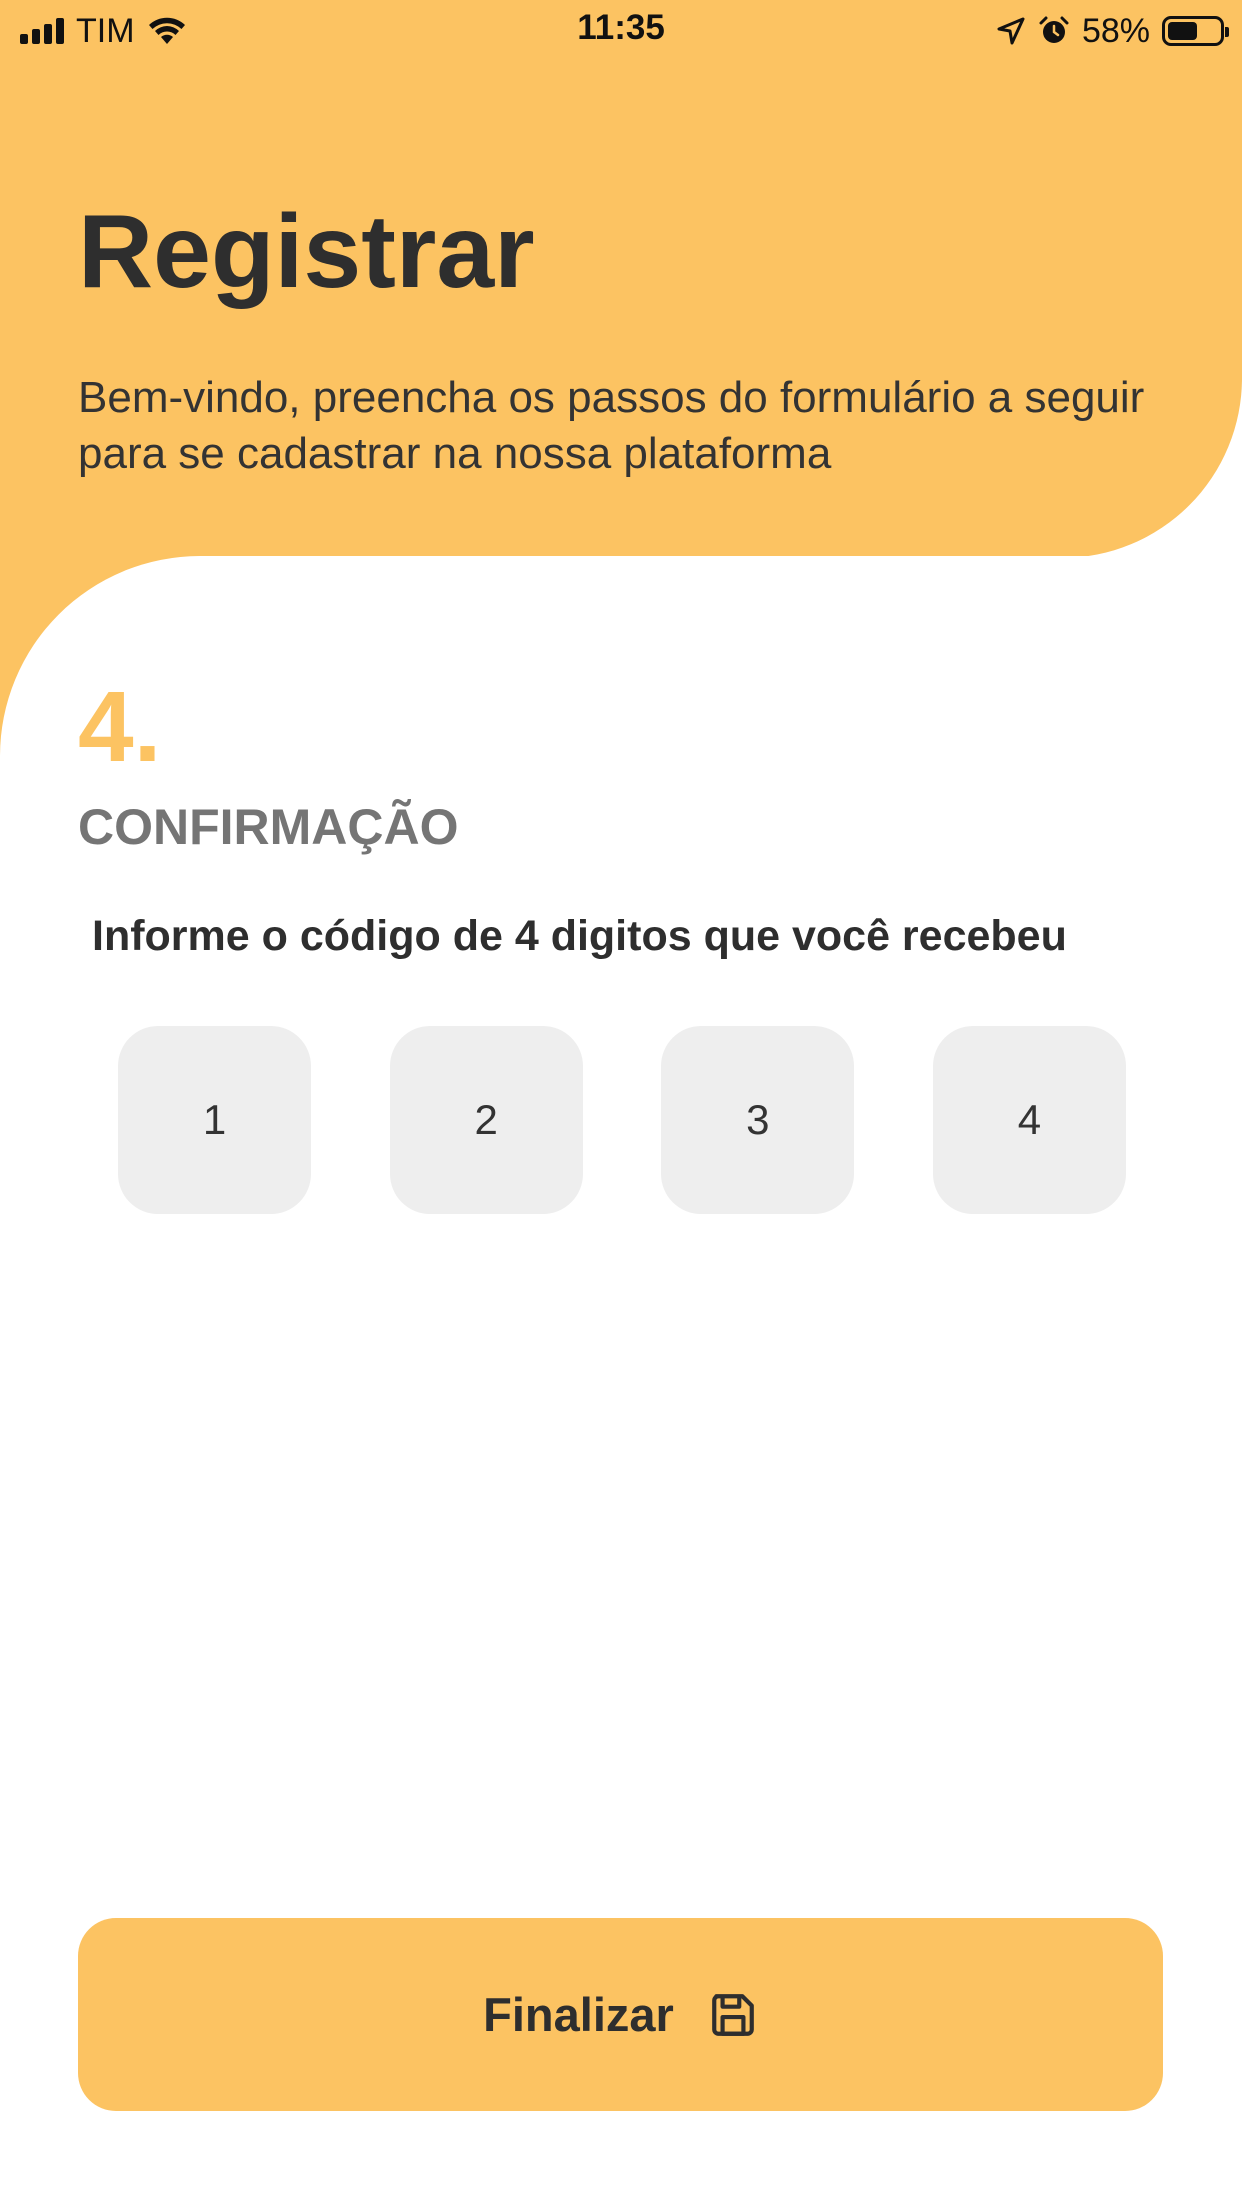 The width and height of the screenshot is (1242, 2208). I want to click on location-arrow-icon, so click(1011, 31).